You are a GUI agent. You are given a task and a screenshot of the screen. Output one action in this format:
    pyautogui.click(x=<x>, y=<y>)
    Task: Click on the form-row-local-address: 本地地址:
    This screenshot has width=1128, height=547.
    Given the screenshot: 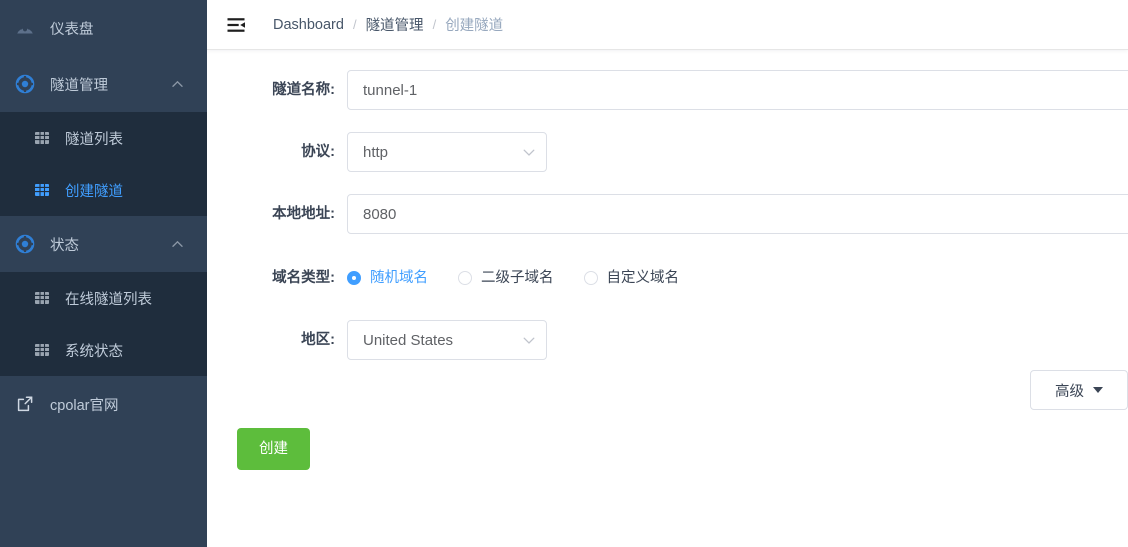 What is the action you would take?
    pyautogui.click(x=667, y=214)
    